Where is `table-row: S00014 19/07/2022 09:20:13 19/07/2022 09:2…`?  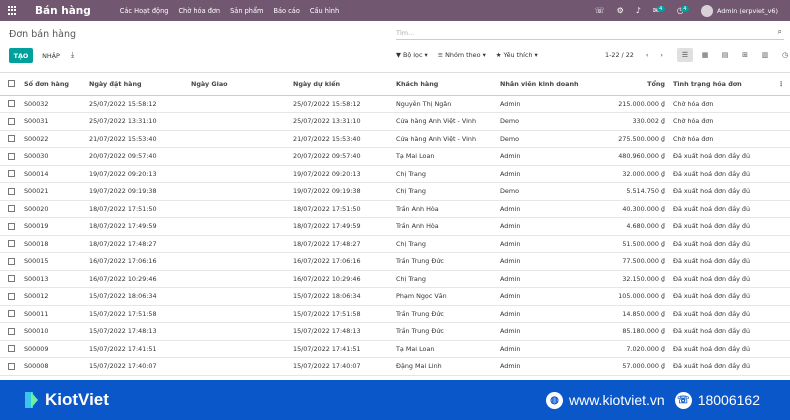 table-row: S00014 19/07/2022 09:20:13 19/07/2022 09:2… is located at coordinates (395, 174).